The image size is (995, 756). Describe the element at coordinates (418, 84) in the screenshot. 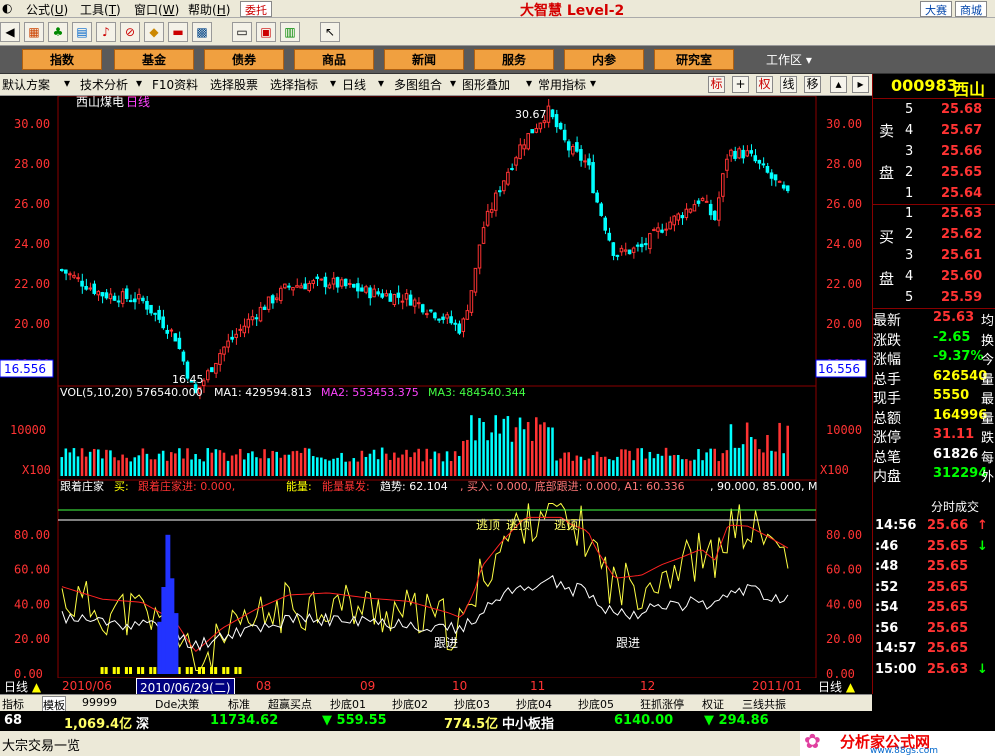

I see `tb-multi-chart: 多图组合` at that location.